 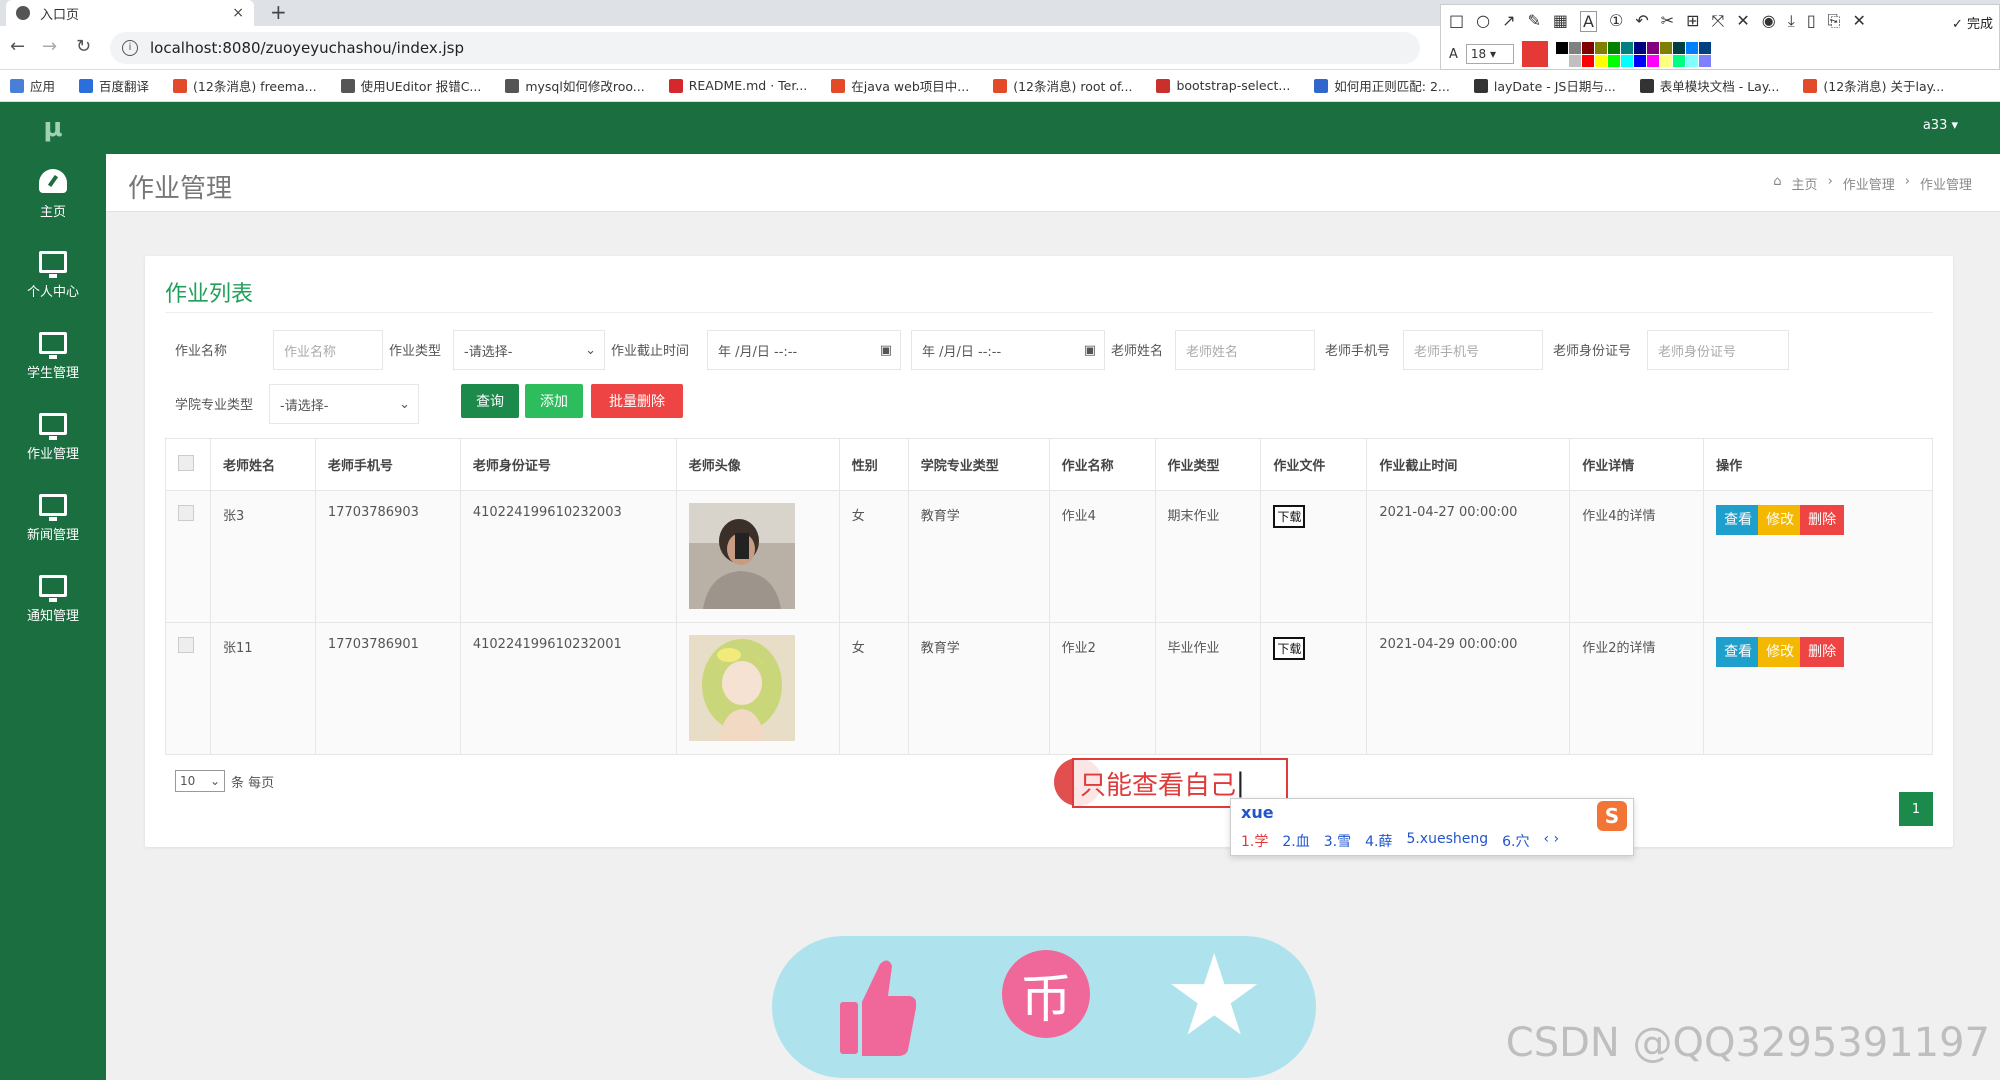 I want to click on ime-candidate: 6.穴, so click(x=1515, y=841).